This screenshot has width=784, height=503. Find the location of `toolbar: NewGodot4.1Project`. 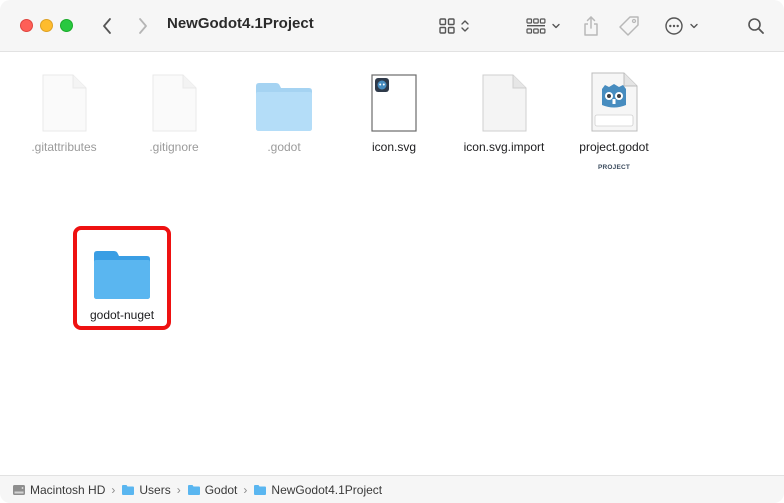

toolbar: NewGodot4.1Project is located at coordinates (392, 26).